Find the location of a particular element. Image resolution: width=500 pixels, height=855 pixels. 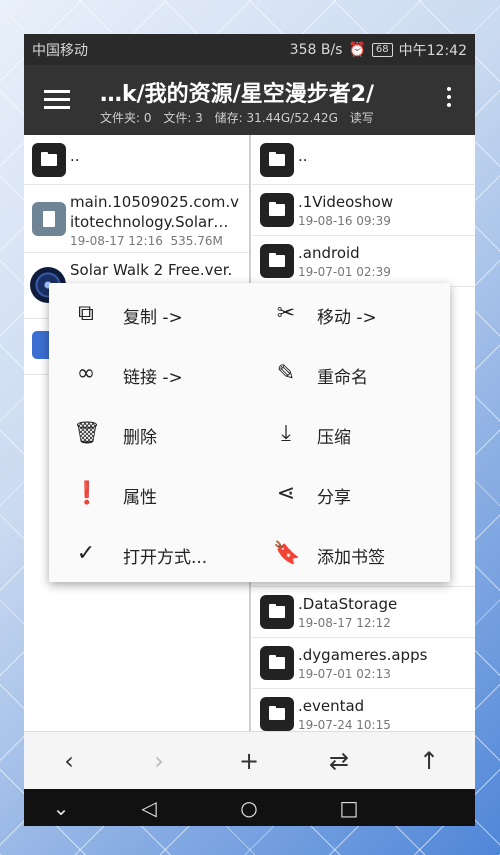

folder-name: .eventad is located at coordinates (331, 706).